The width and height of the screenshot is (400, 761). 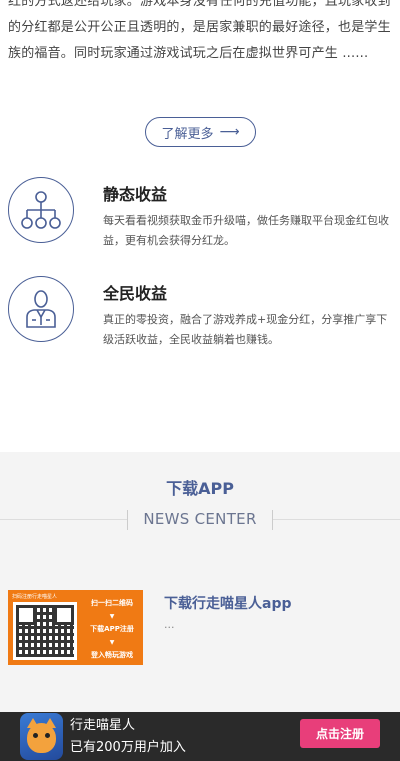 I want to click on step-label: 登入畅玩游戏, so click(x=112, y=655).